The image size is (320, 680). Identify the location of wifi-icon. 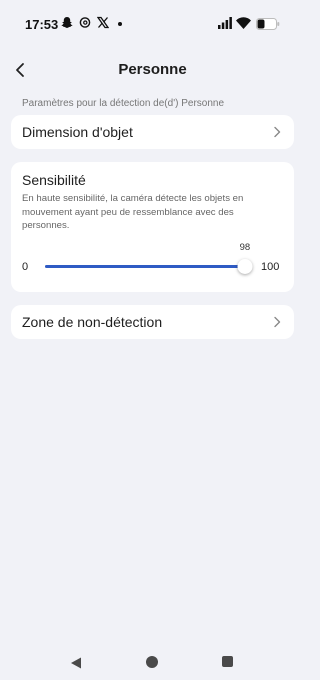
(243, 25).